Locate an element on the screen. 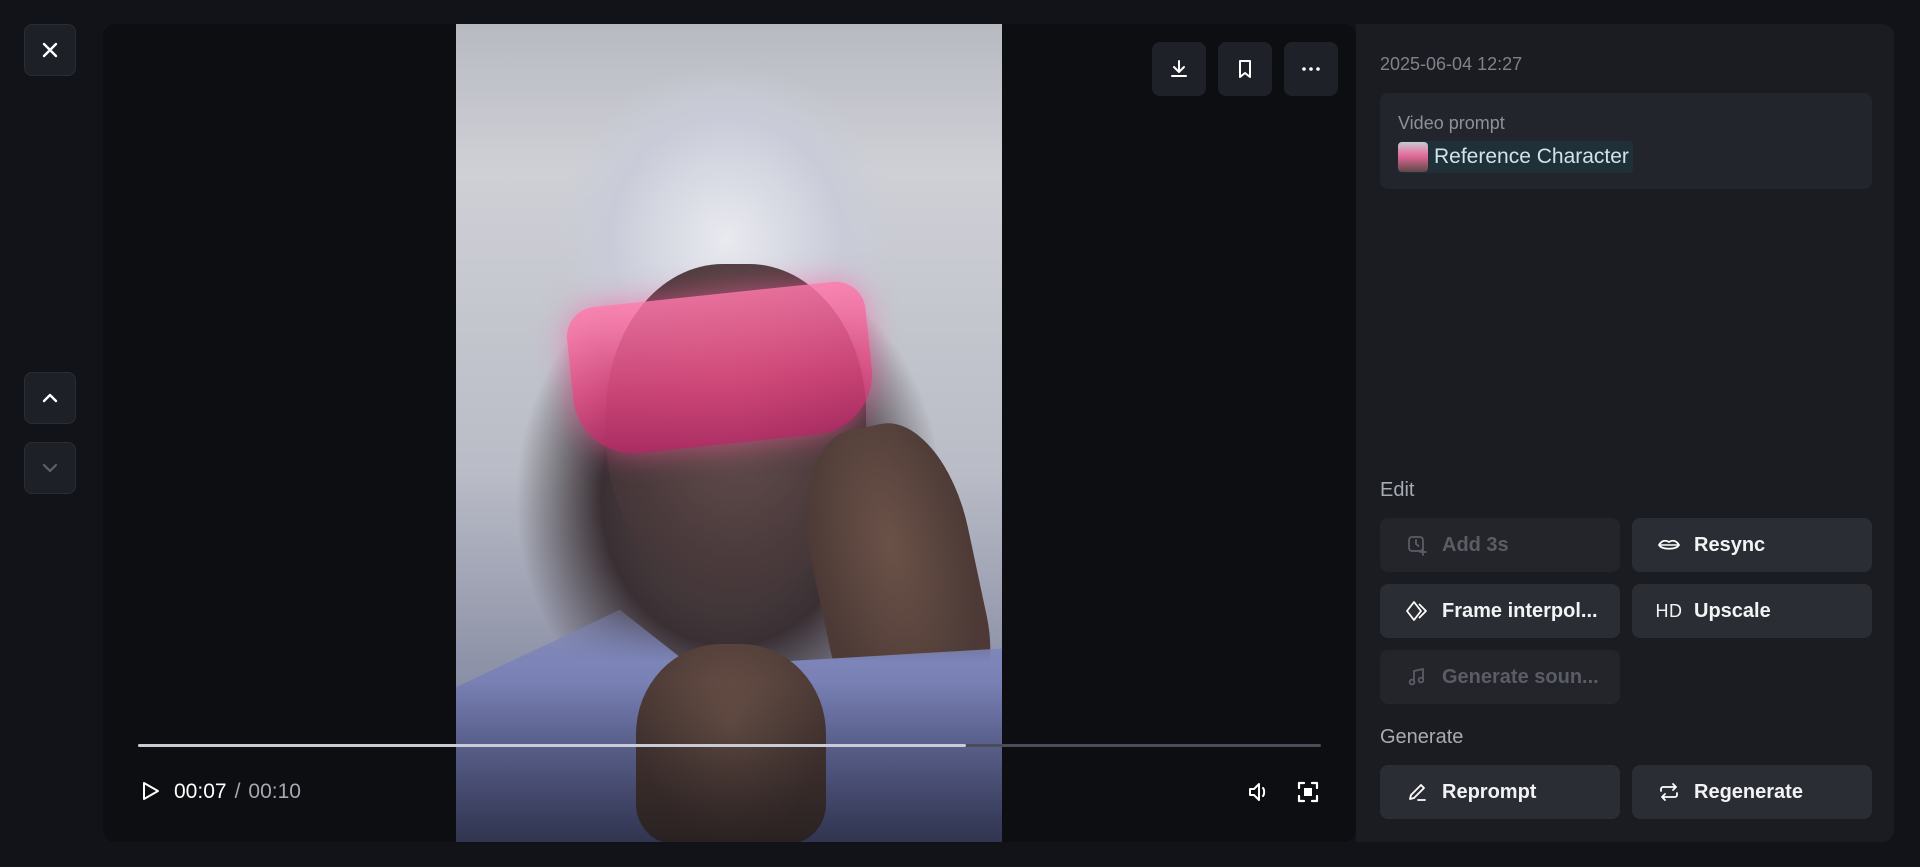  prompt-card: Video prompt Reference Character is located at coordinates (1626, 141).